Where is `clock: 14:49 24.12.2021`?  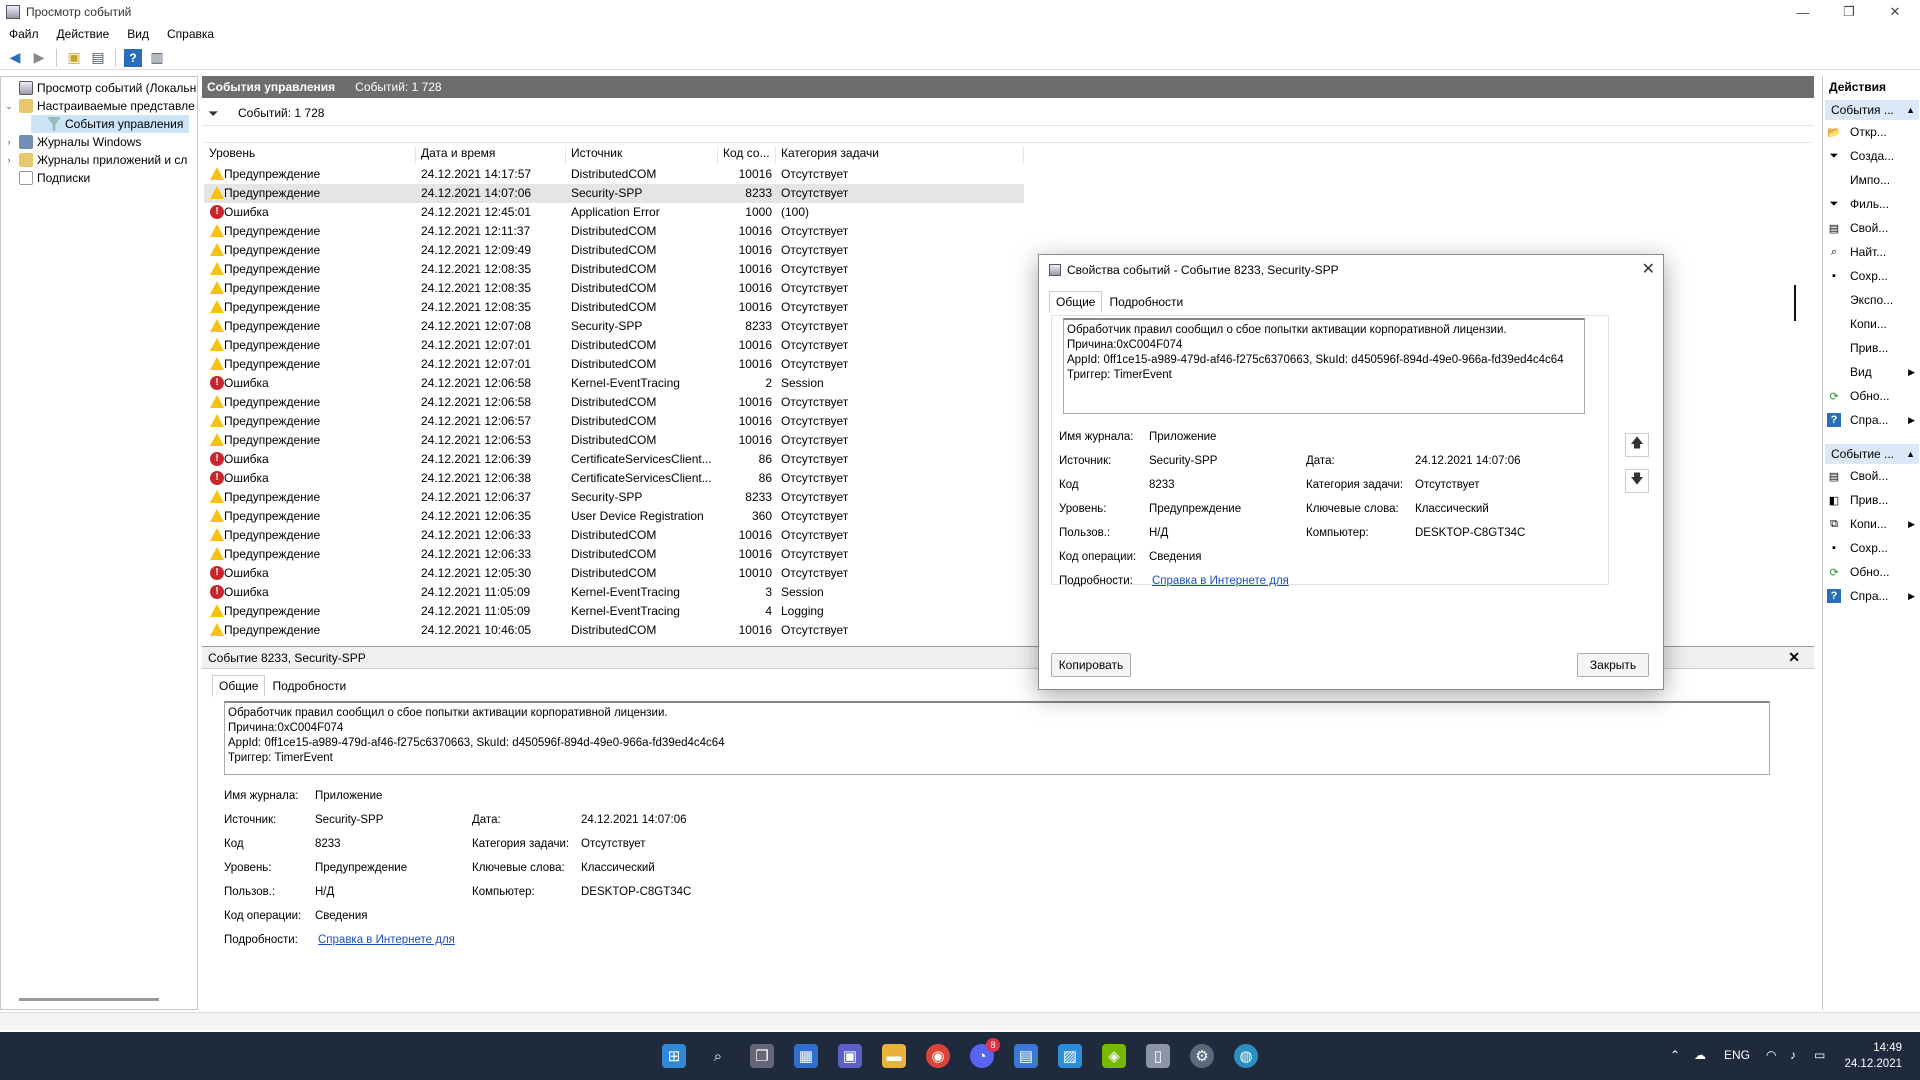 clock: 14:49 24.12.2021 is located at coordinates (1873, 1056).